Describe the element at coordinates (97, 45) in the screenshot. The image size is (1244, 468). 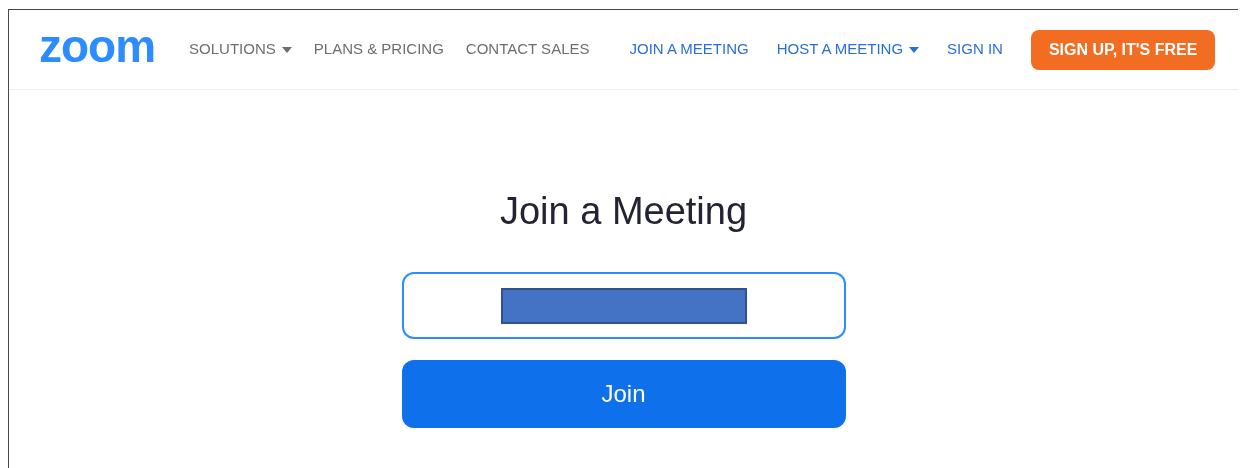
I see `logo: zoom` at that location.